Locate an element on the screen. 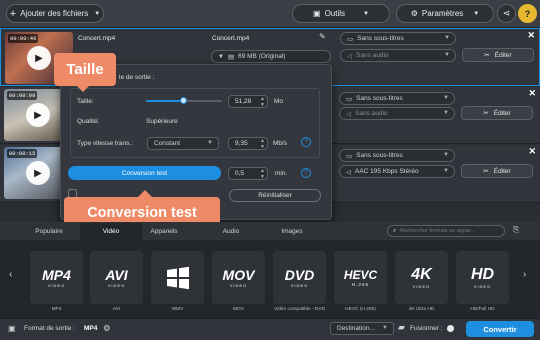 The image size is (540, 340). destination-select: Destination... ▼ is located at coordinates (362, 328).